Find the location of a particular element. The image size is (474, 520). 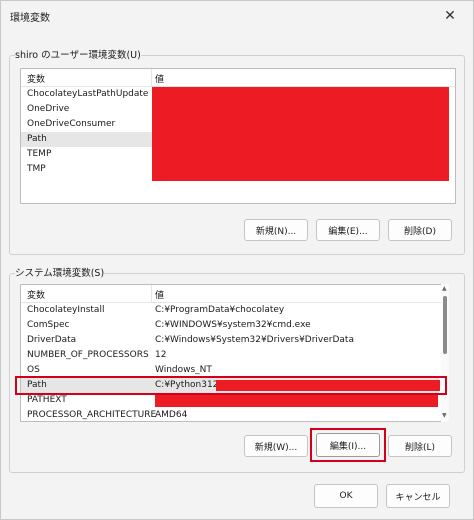

user-delete-button: 削除(D) is located at coordinates (420, 230).